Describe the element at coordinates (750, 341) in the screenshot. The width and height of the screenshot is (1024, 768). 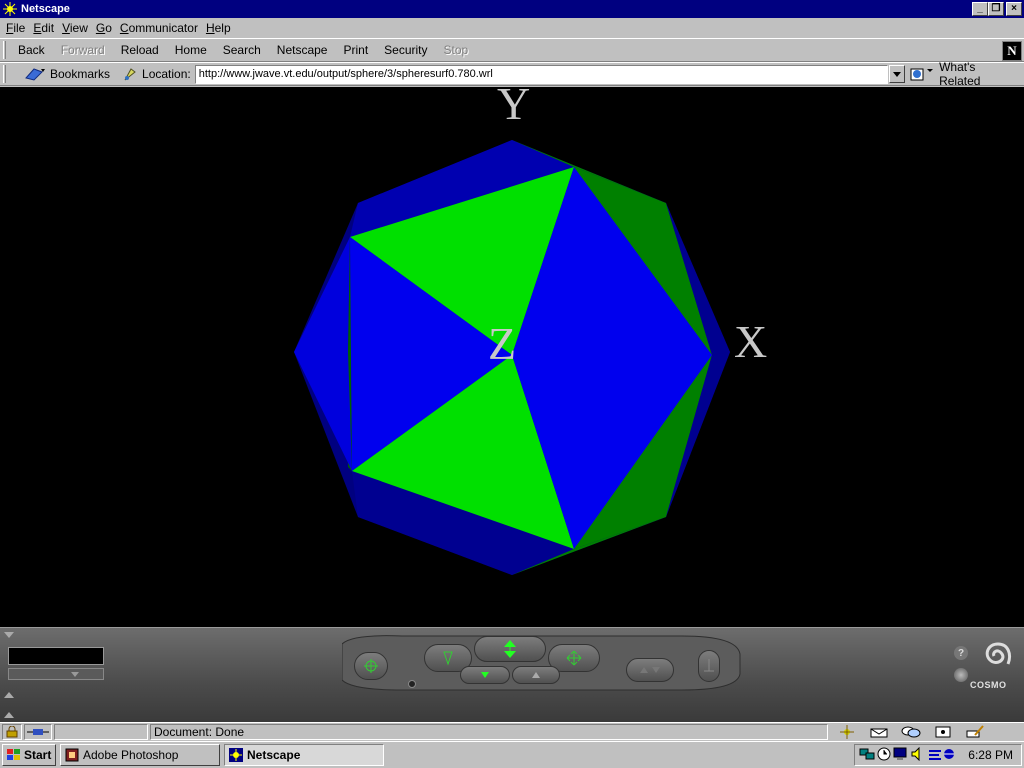
I see `axis-label-x: X` at that location.